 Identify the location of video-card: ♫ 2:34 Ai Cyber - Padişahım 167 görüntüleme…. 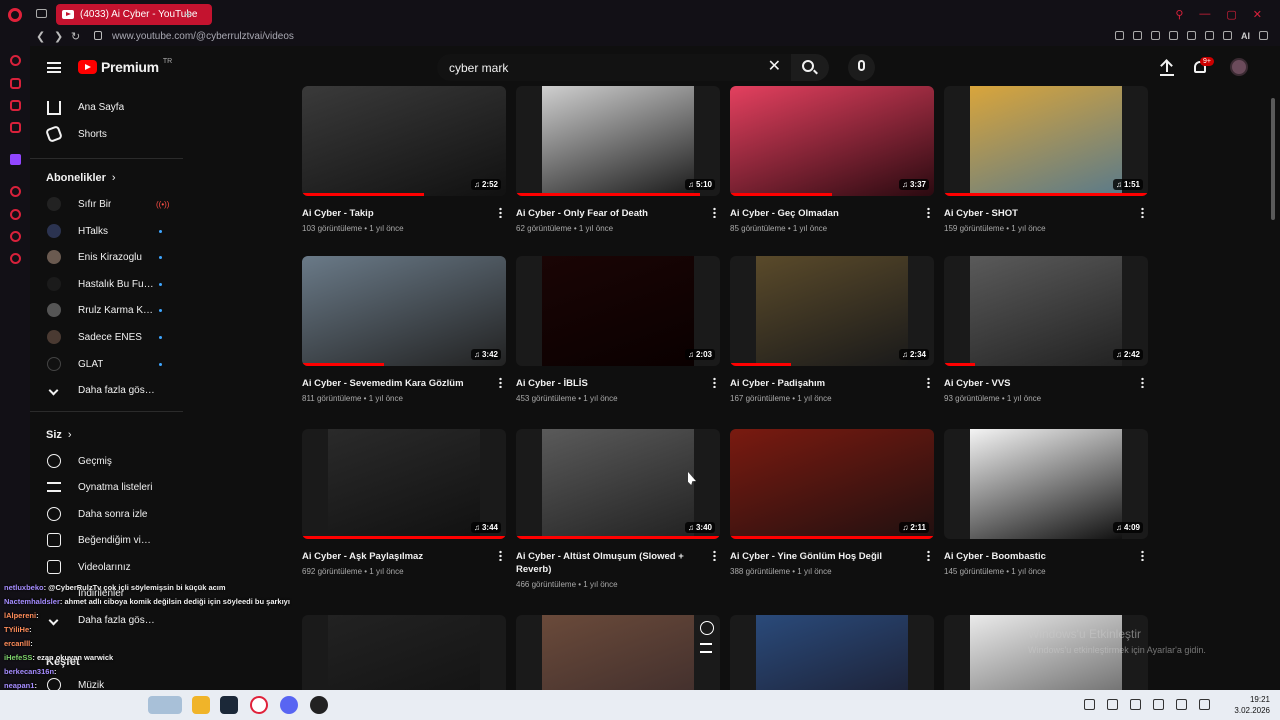
(832, 329).